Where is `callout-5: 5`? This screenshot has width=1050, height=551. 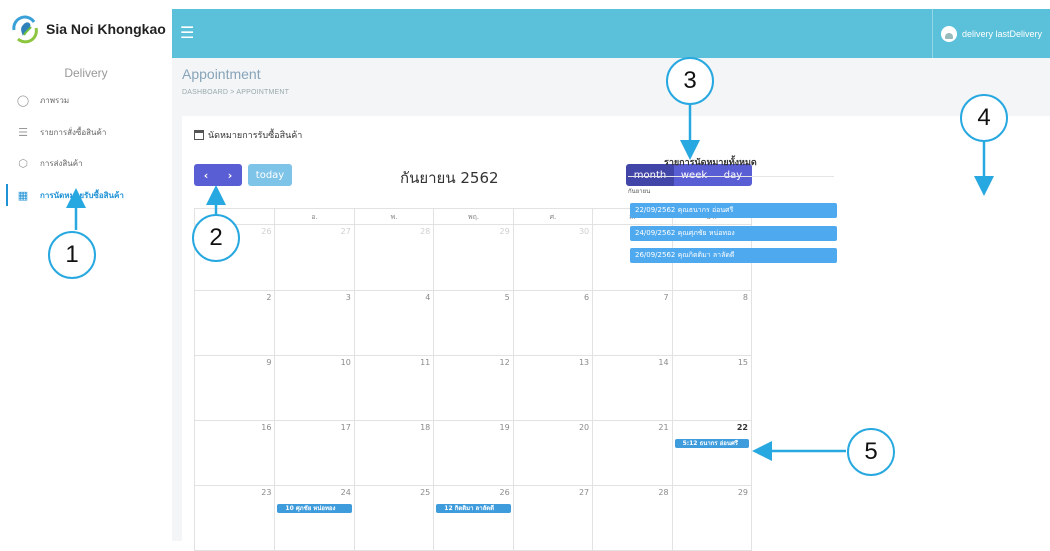
callout-5: 5 is located at coordinates (871, 452).